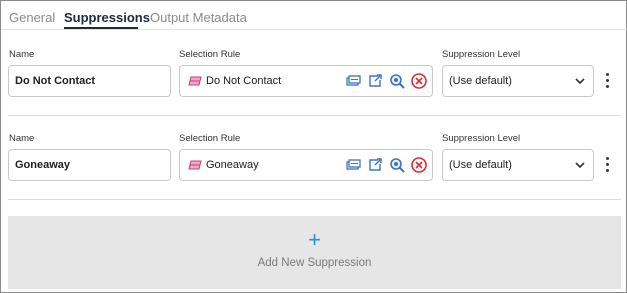  What do you see at coordinates (232, 165) in the screenshot?
I see `selection-rule-value: Goneaway` at bounding box center [232, 165].